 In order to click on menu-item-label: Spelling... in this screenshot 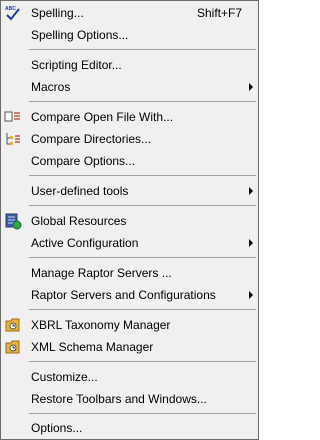, I will do `click(57, 13)`.